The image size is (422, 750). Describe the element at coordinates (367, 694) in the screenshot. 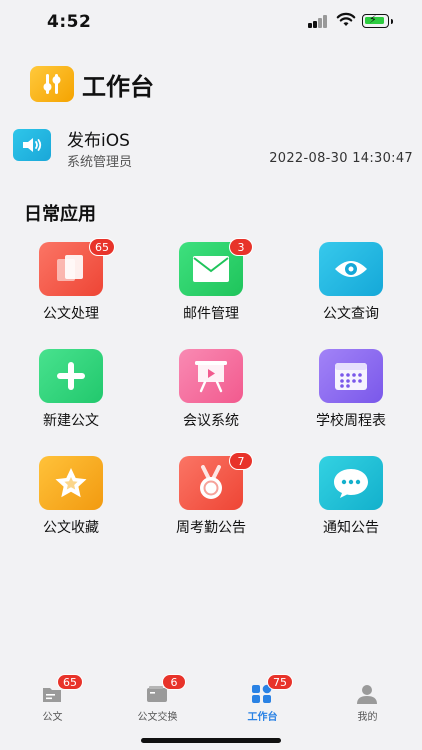

I see `person-icon` at that location.